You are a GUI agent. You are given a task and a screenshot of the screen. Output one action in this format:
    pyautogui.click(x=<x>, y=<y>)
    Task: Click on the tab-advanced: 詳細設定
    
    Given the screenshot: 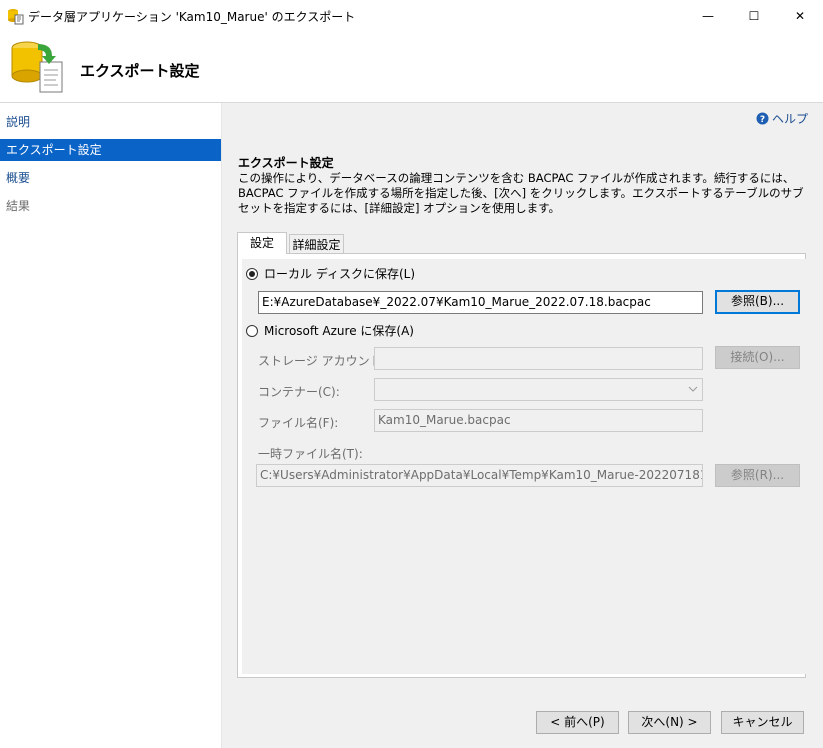 What is the action you would take?
    pyautogui.click(x=316, y=244)
    